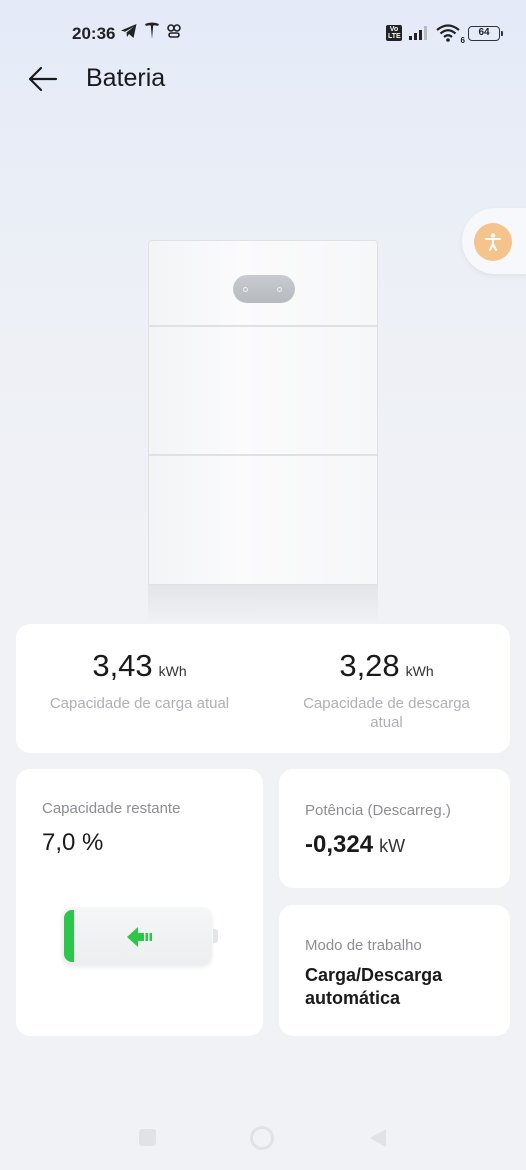 The height and width of the screenshot is (1170, 526). What do you see at coordinates (369, 665) in the screenshot?
I see `discharge-capacity-value: 3,28` at bounding box center [369, 665].